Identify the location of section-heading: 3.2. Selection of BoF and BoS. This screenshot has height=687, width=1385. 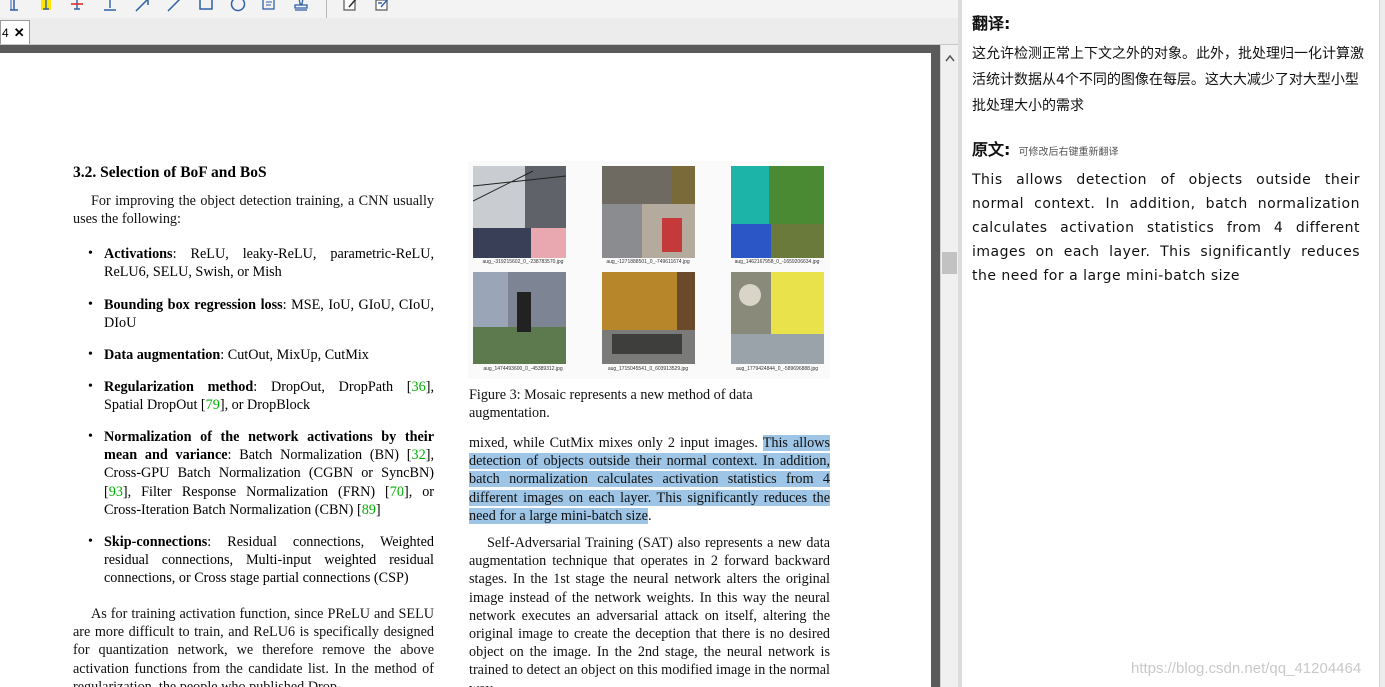
(170, 172).